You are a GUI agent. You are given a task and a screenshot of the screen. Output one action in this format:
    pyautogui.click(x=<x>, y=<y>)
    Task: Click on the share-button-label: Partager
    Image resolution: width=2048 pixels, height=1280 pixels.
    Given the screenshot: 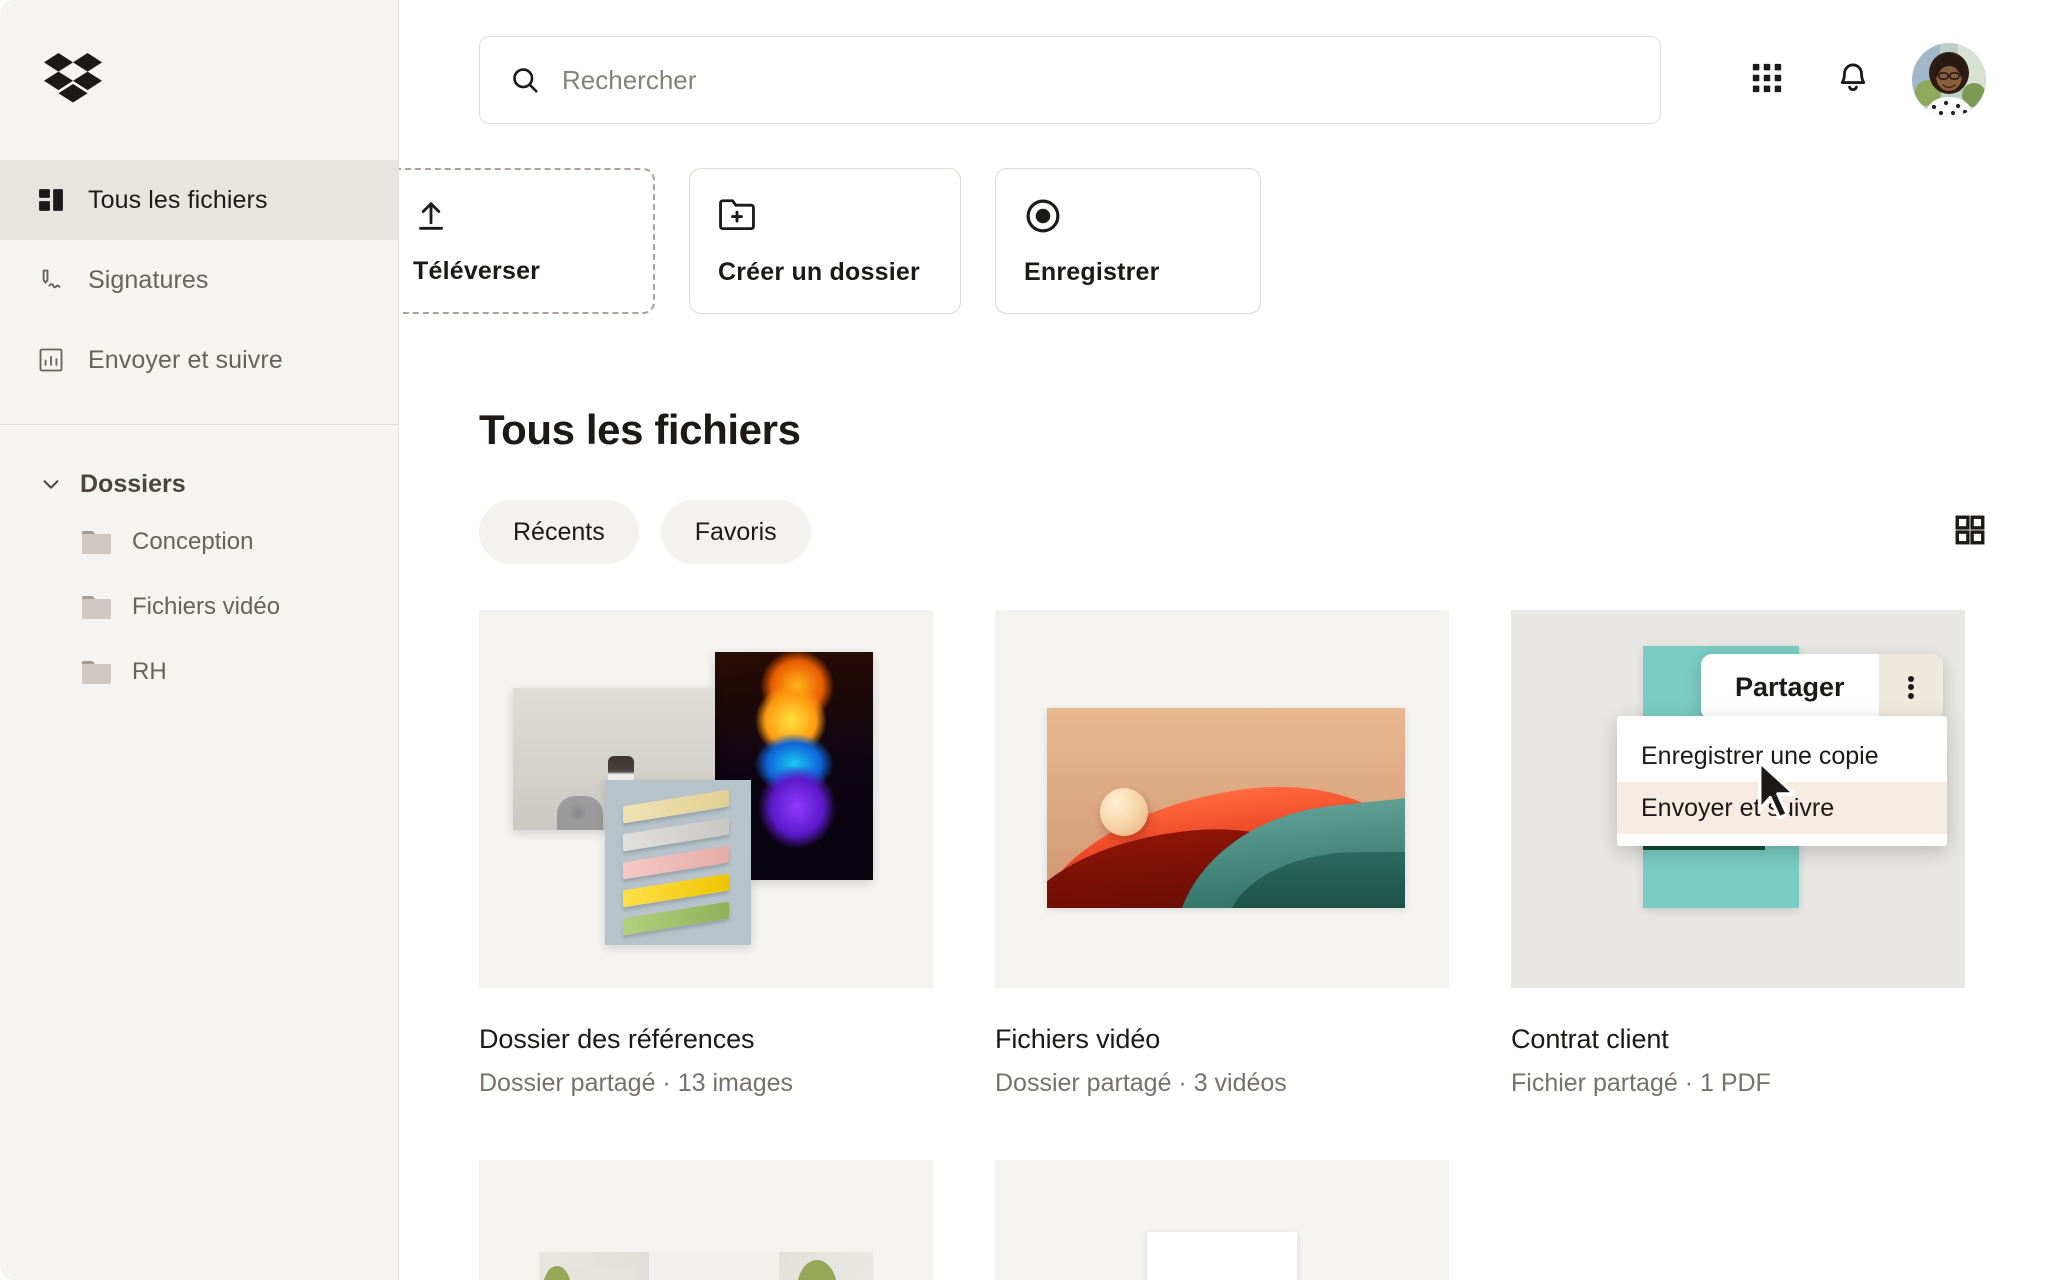 What is the action you would take?
    pyautogui.click(x=1790, y=686)
    